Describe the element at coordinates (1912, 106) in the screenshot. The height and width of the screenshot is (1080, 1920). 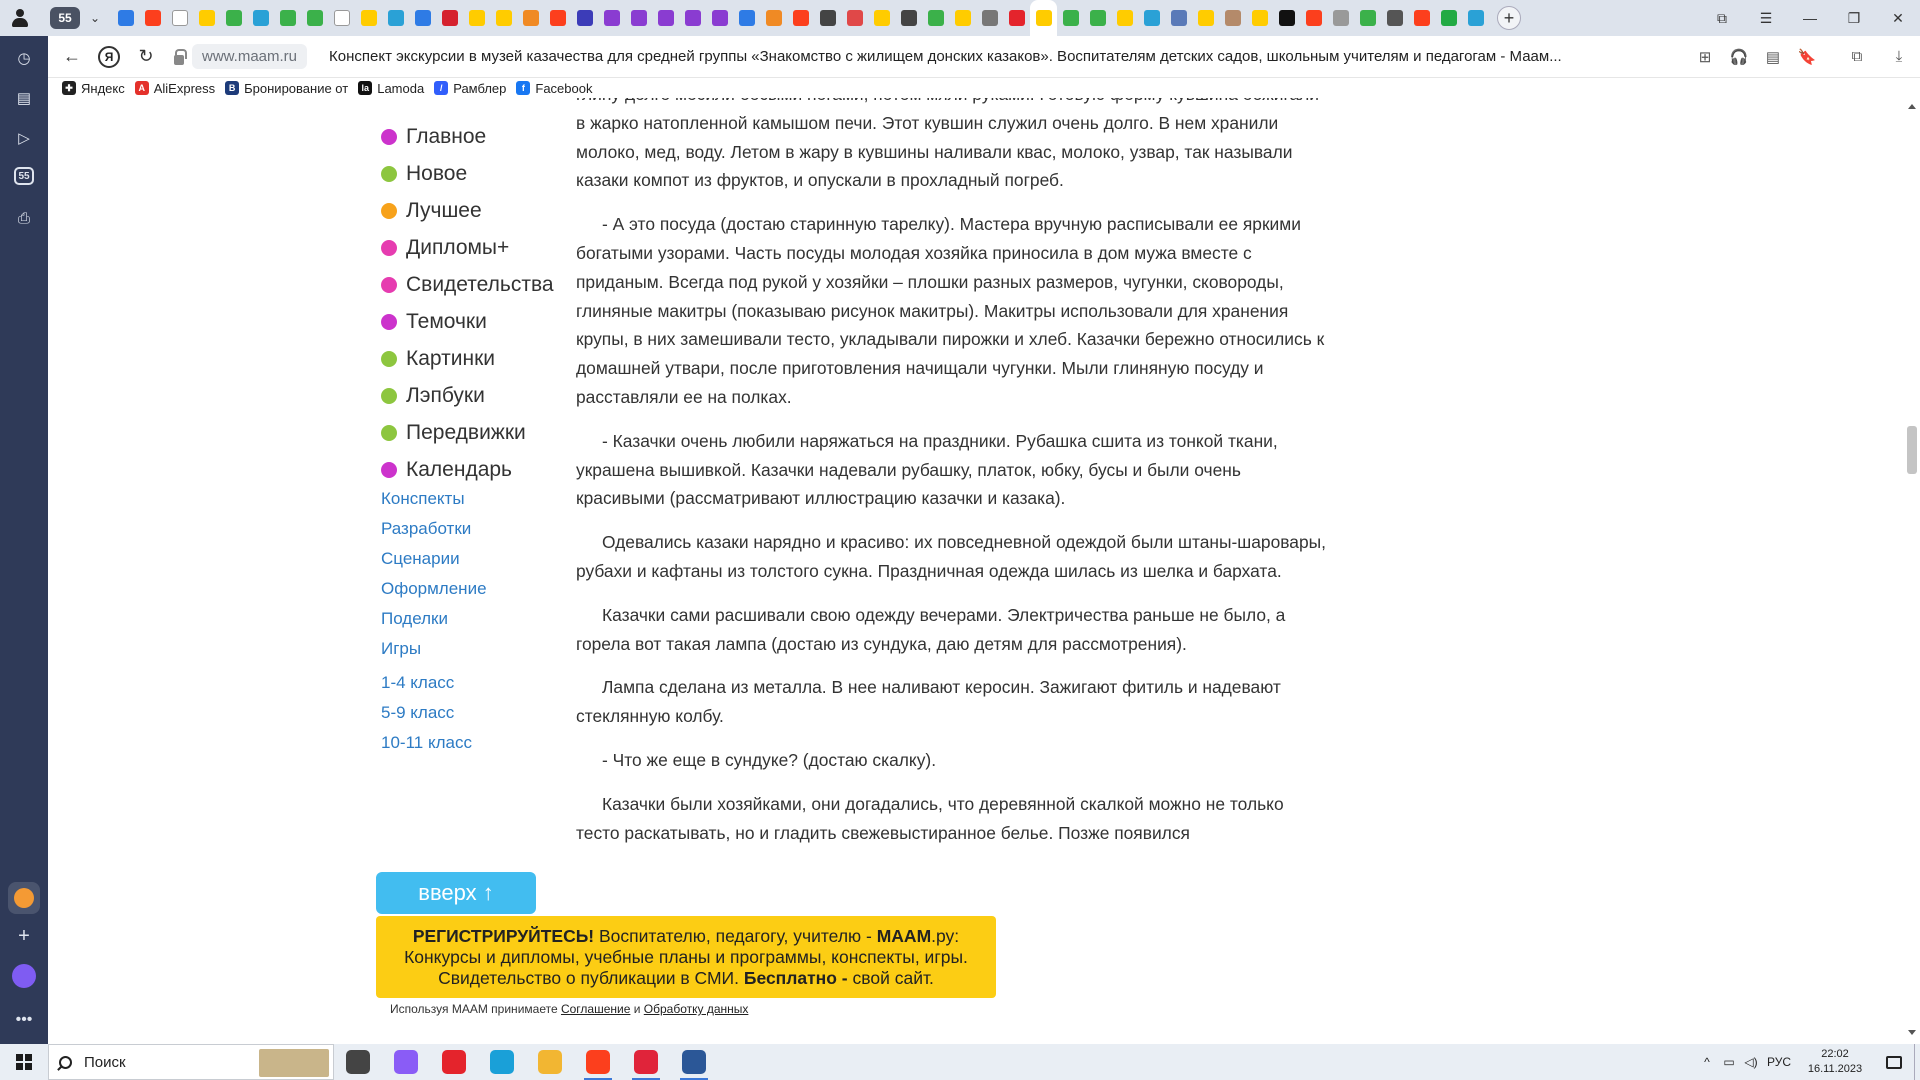
I see `scroll-up-arrow-icon` at that location.